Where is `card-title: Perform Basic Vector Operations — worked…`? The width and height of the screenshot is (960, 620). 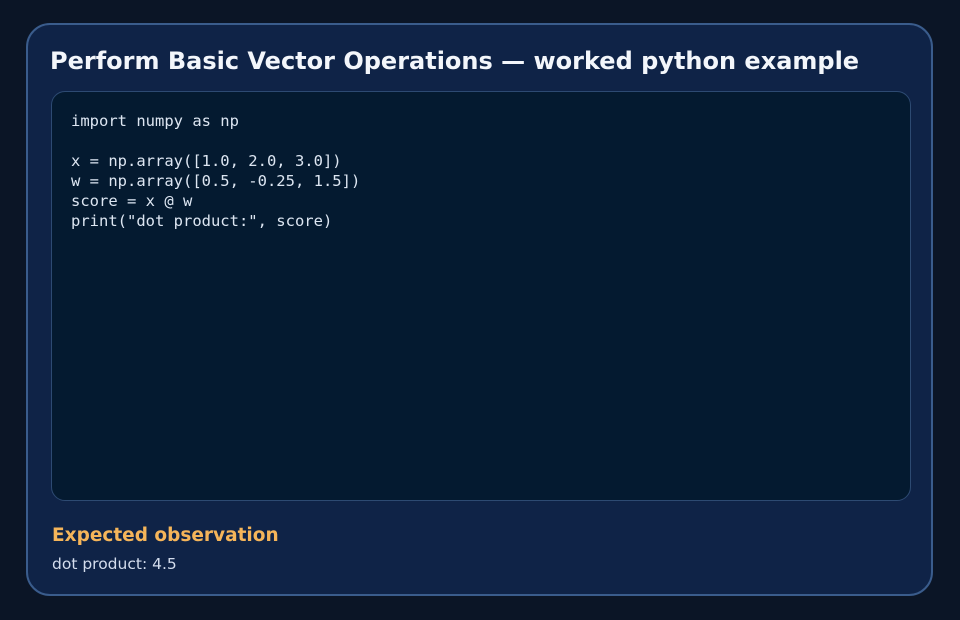
card-title: Perform Basic Vector Operations — worked… is located at coordinates (455, 61).